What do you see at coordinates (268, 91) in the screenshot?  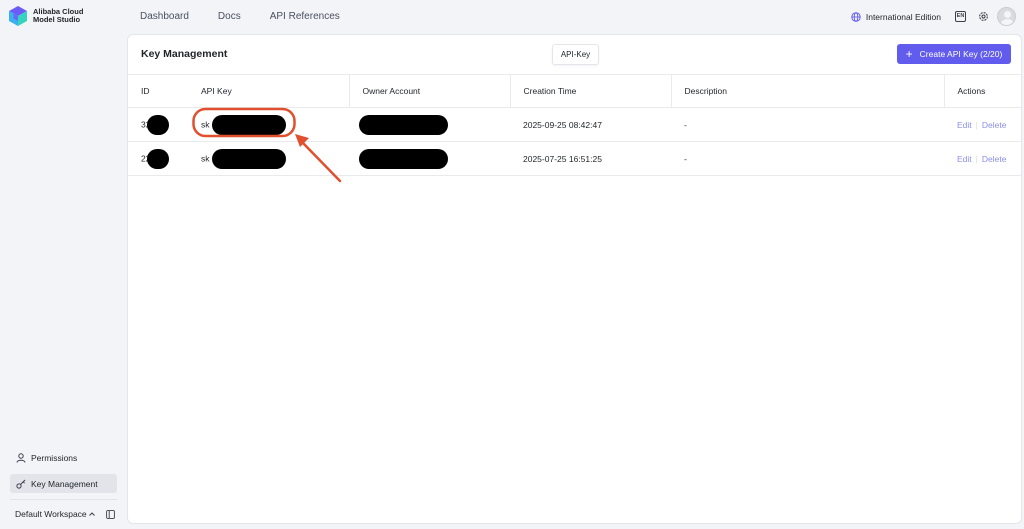 I see `column-header-api-key: API Key` at bounding box center [268, 91].